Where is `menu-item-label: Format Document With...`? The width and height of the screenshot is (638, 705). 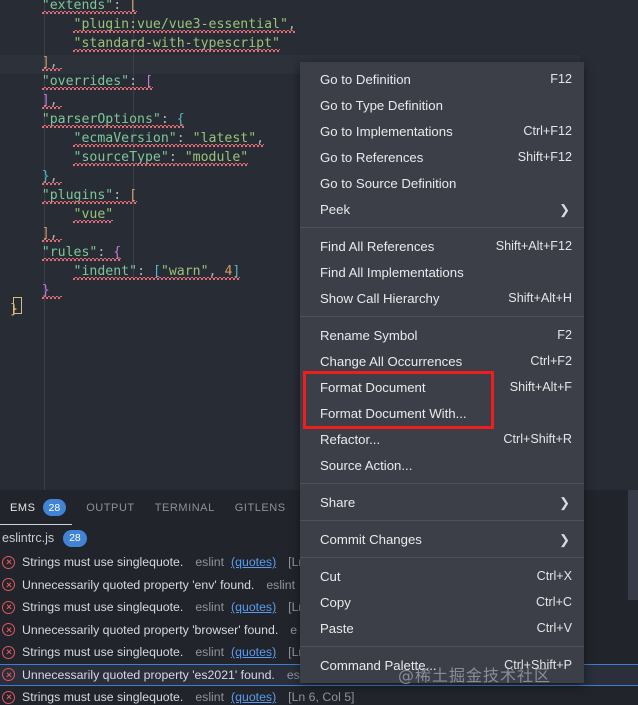 menu-item-label: Format Document With... is located at coordinates (393, 413).